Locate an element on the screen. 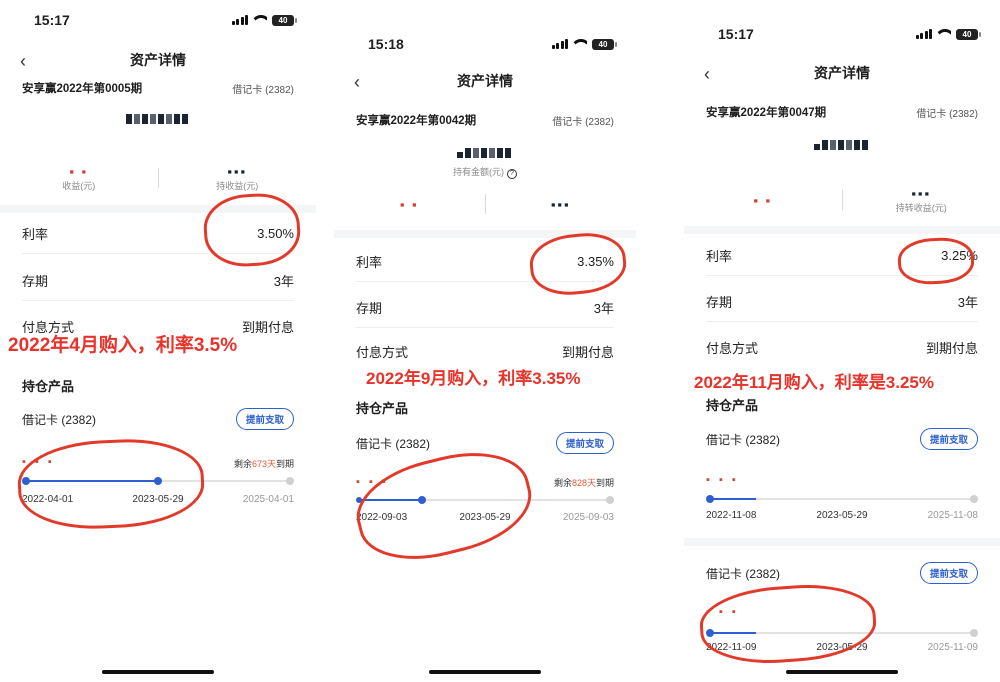 Image resolution: width=1000 pixels, height=682 pixels. annotation-text: 2022年4月购入，利率3.5% is located at coordinates (123, 345).